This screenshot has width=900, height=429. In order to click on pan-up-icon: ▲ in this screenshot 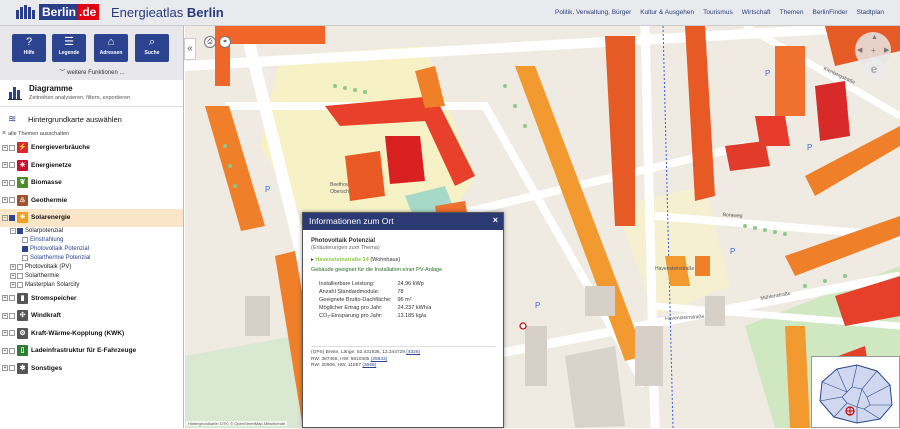, I will do `click(874, 37)`.